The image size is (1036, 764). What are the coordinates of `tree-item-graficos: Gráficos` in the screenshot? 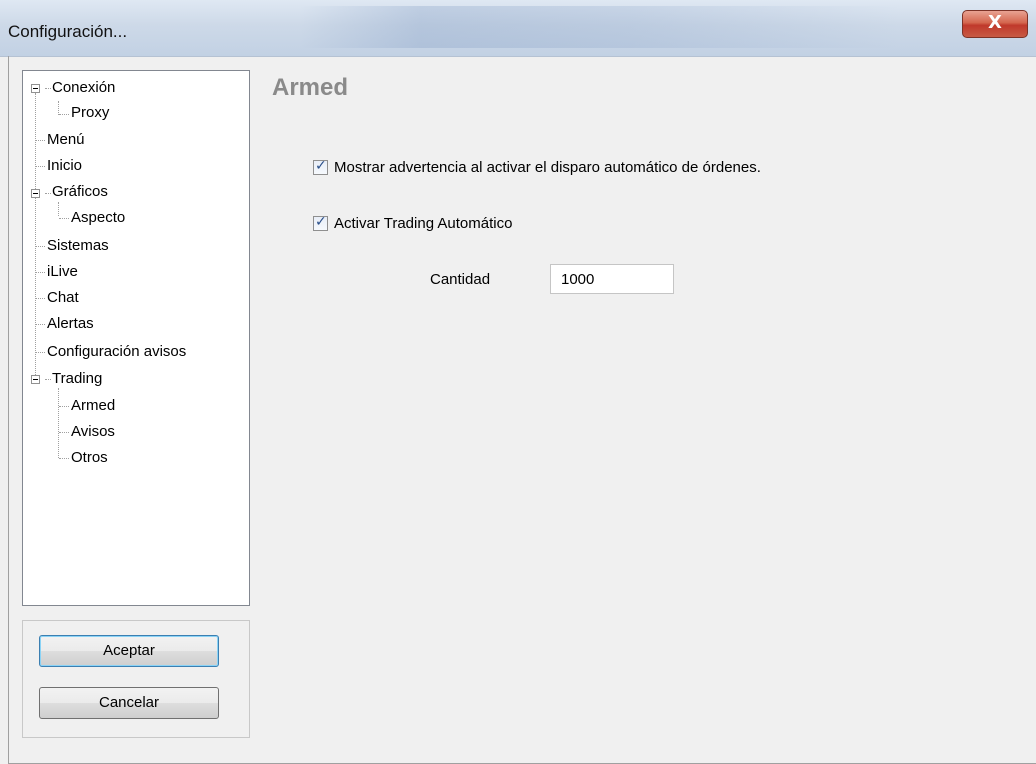 It's located at (80, 192).